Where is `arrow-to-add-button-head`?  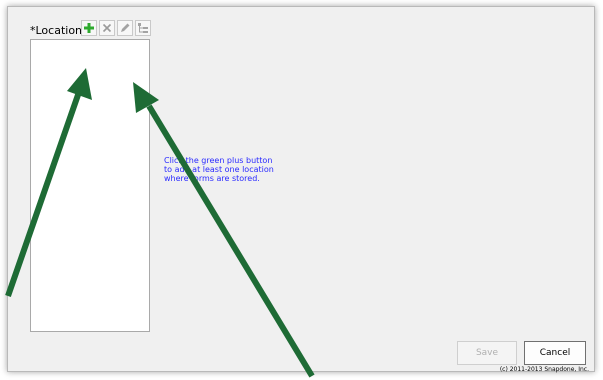
arrow-to-add-button-head is located at coordinates (79, 84).